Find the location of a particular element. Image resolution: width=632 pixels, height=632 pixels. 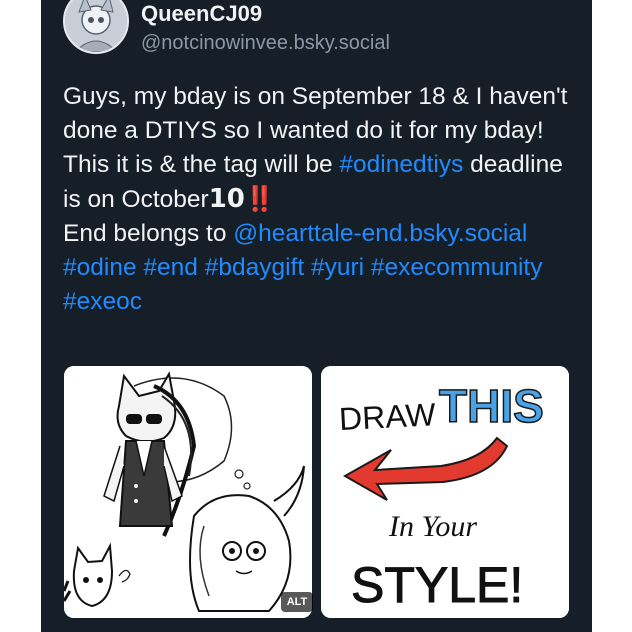

hashtag-link: #execommunity is located at coordinates (457, 267).